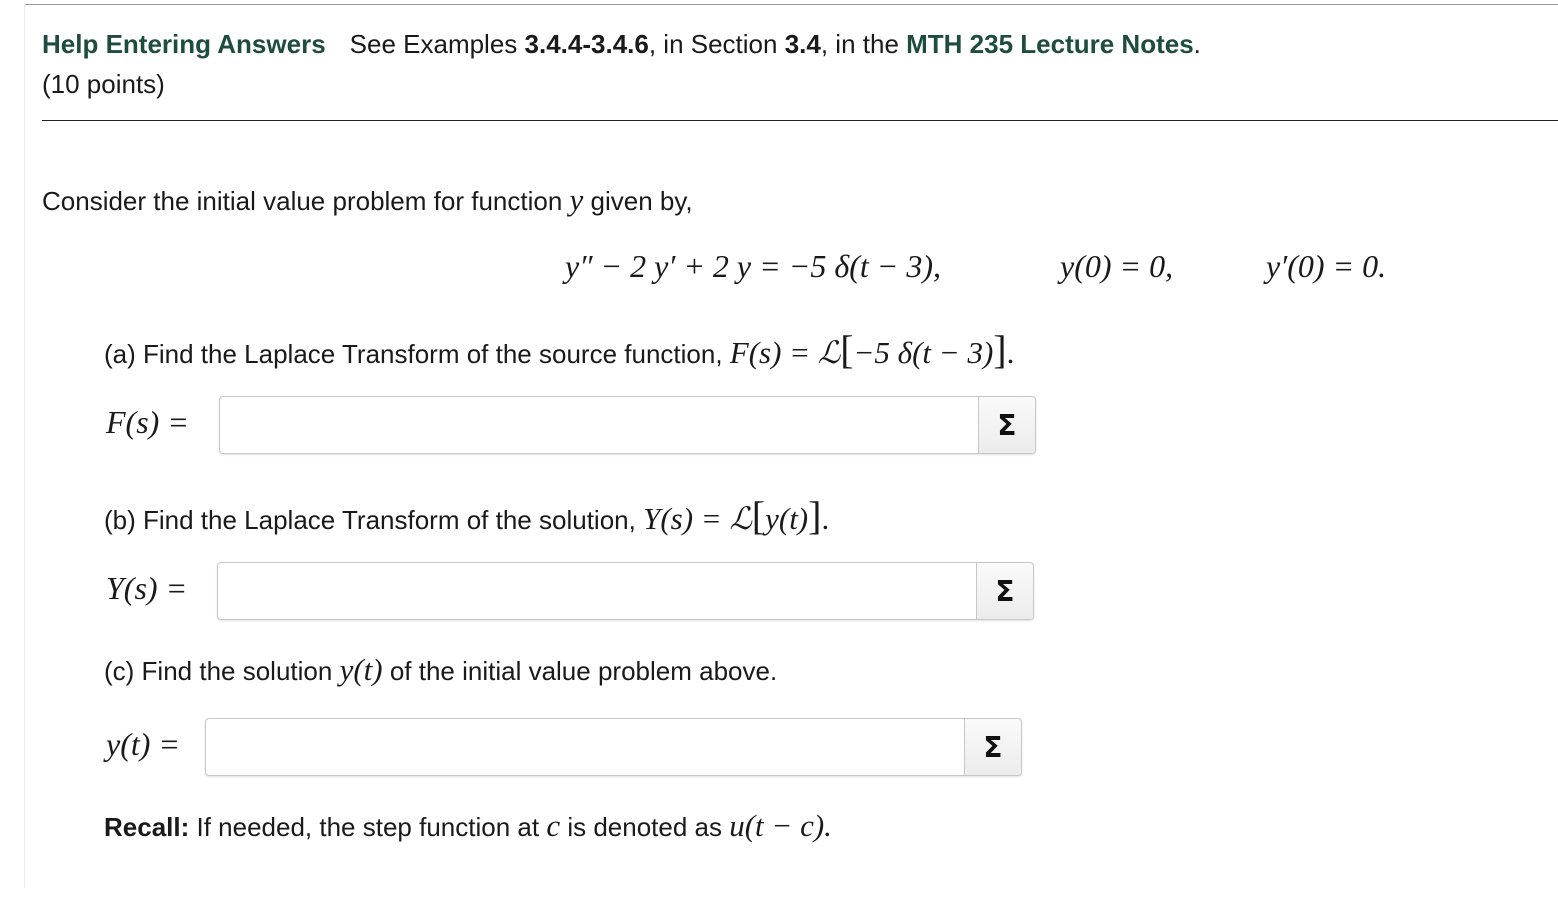 This screenshot has width=1558, height=910. Describe the element at coordinates (716, 44) in the screenshot. I see `in-section-text: , in Section` at that location.